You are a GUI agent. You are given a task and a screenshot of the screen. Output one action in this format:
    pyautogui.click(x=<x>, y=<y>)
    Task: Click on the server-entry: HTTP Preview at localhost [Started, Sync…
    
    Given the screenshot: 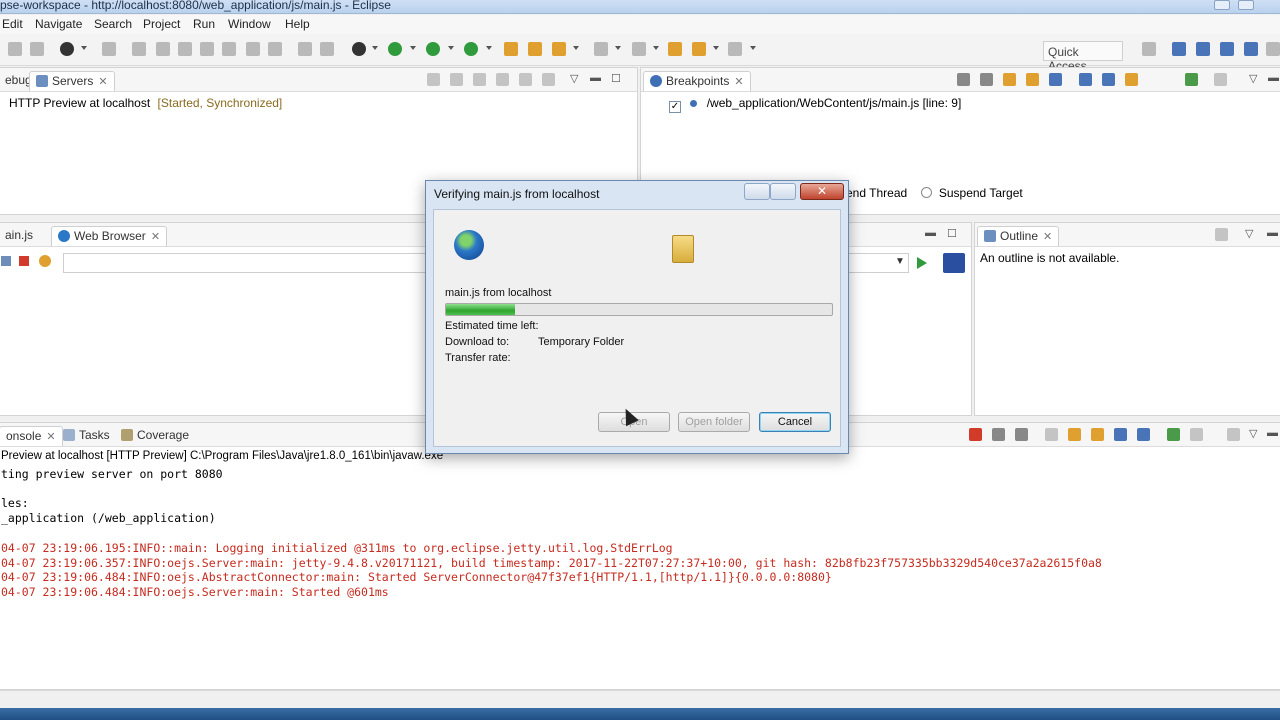 What is the action you would take?
    pyautogui.click(x=145, y=103)
    